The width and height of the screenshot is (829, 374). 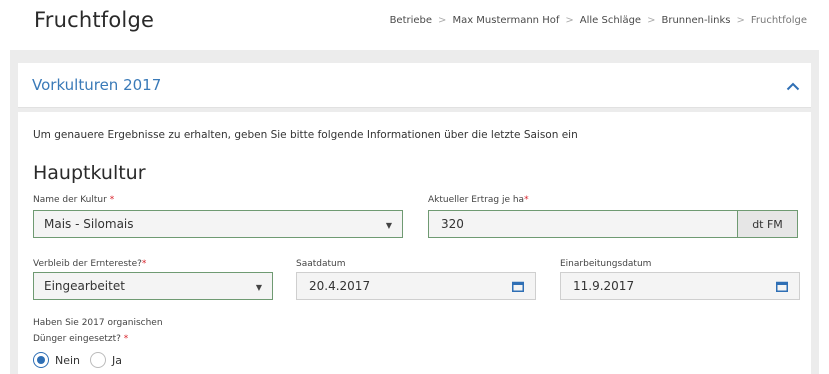 I want to click on einarbeitung-input: 11.9.2017, so click(x=680, y=286).